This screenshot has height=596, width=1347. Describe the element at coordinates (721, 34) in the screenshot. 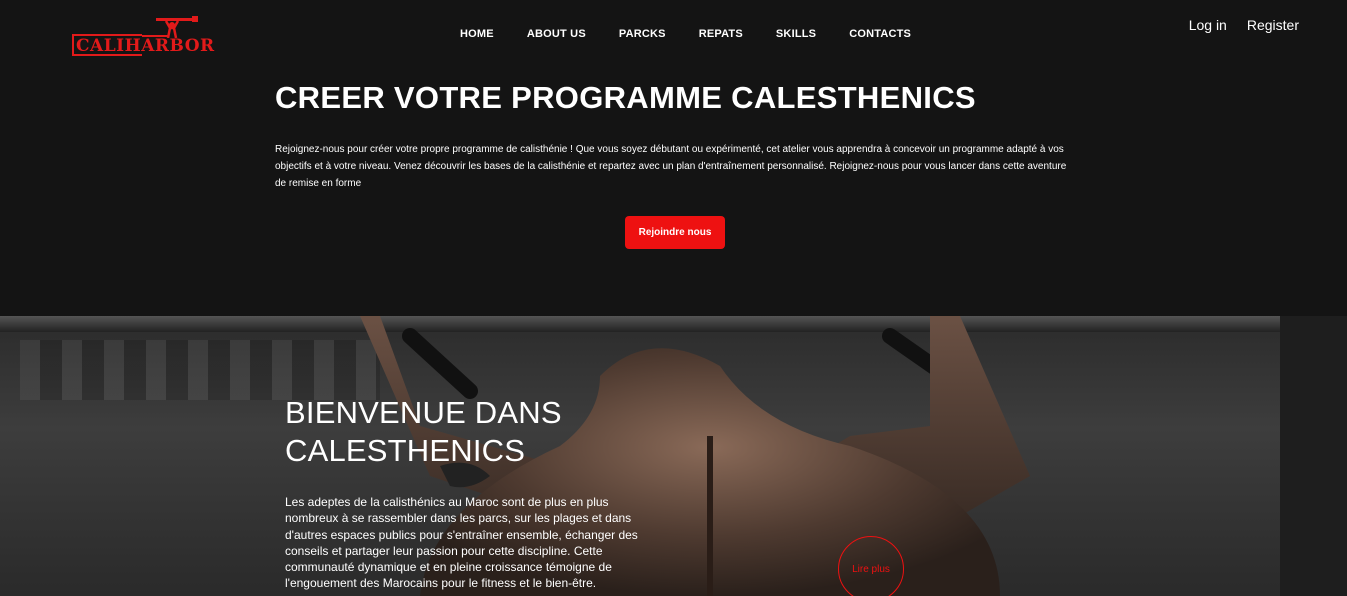

I see `nav-item-repats: REPATS` at that location.